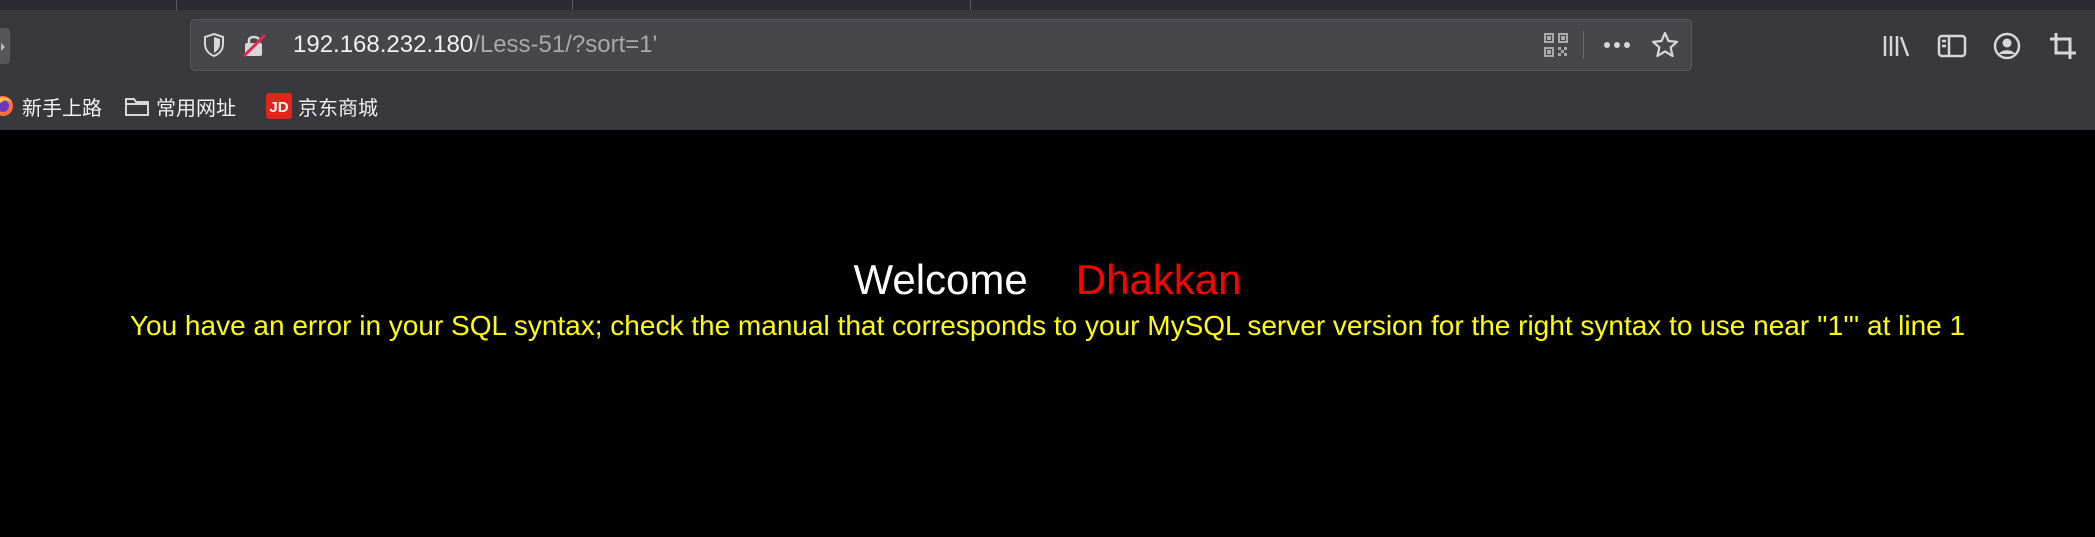 The image size is (2095, 537). I want to click on more-icon, so click(1617, 45).